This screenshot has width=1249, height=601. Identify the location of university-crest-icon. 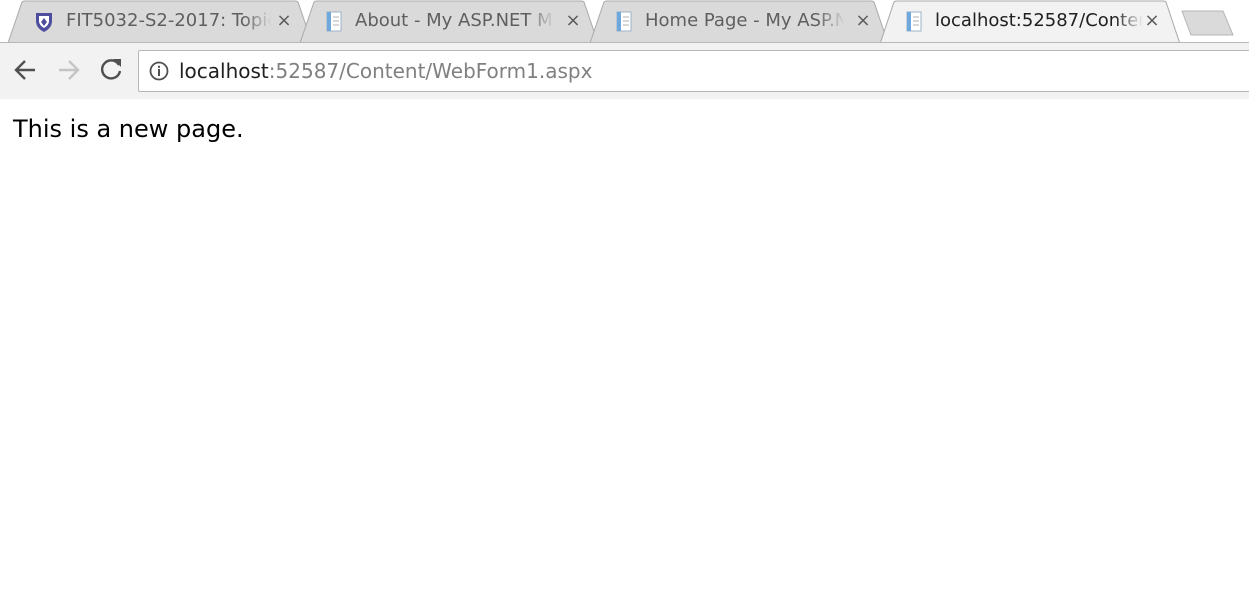
(44, 21).